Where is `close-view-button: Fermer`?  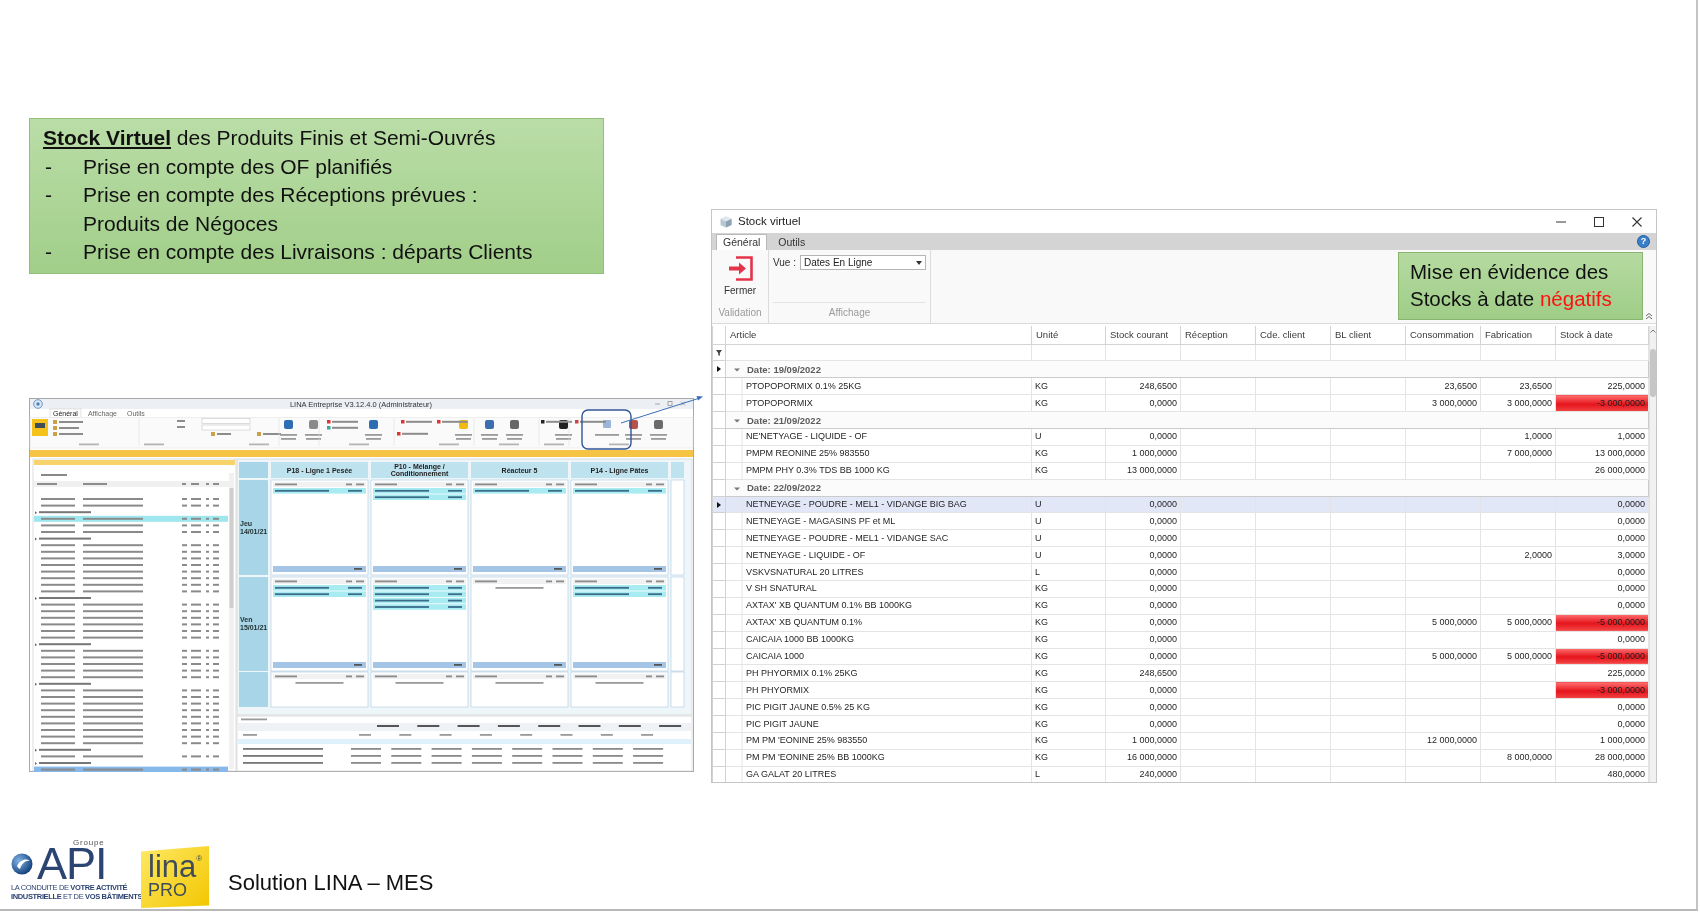
close-view-button: Fermer is located at coordinates (740, 276).